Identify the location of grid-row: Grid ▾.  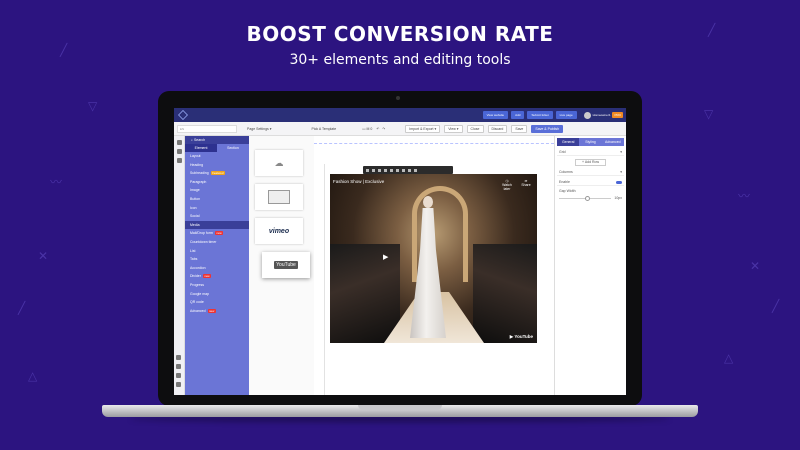
(590, 152).